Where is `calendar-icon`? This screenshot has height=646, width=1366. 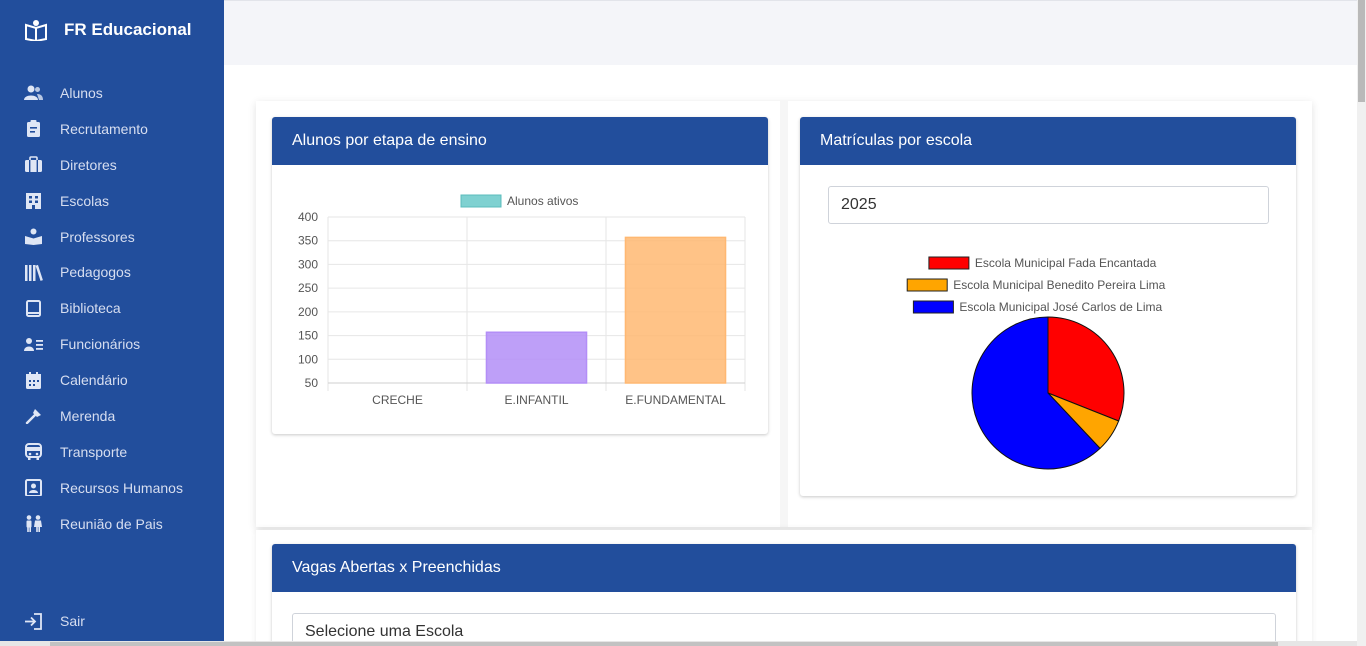
calendar-icon is located at coordinates (33, 380).